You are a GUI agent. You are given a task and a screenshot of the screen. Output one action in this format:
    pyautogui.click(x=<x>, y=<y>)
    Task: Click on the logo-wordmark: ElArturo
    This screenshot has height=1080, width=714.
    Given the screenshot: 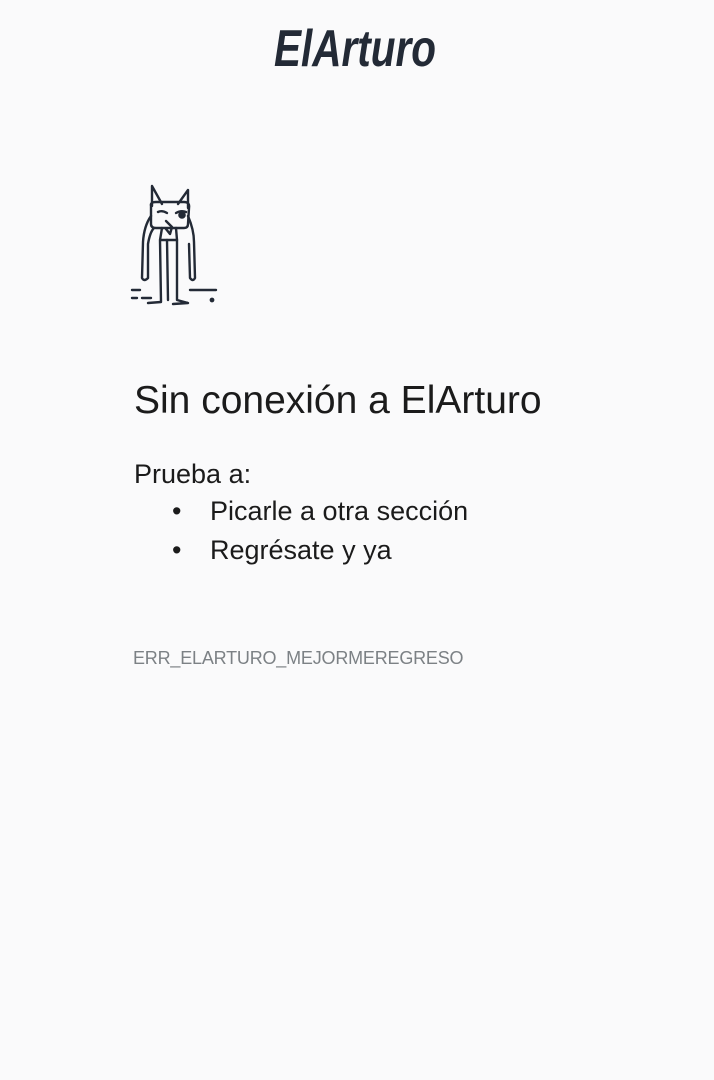 What is the action you would take?
    pyautogui.click(x=355, y=47)
    